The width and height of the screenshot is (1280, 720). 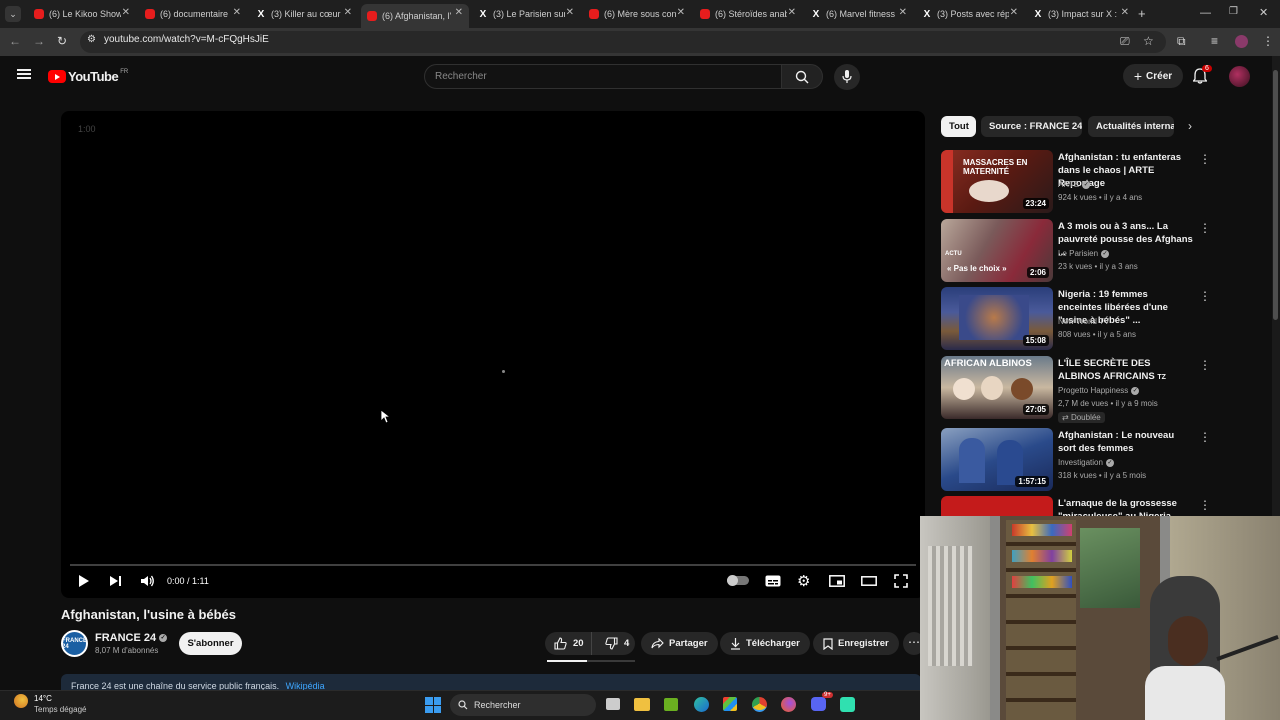 What do you see at coordinates (997, 459) in the screenshot?
I see `video-thumbnail: 1:57:15` at bounding box center [997, 459].